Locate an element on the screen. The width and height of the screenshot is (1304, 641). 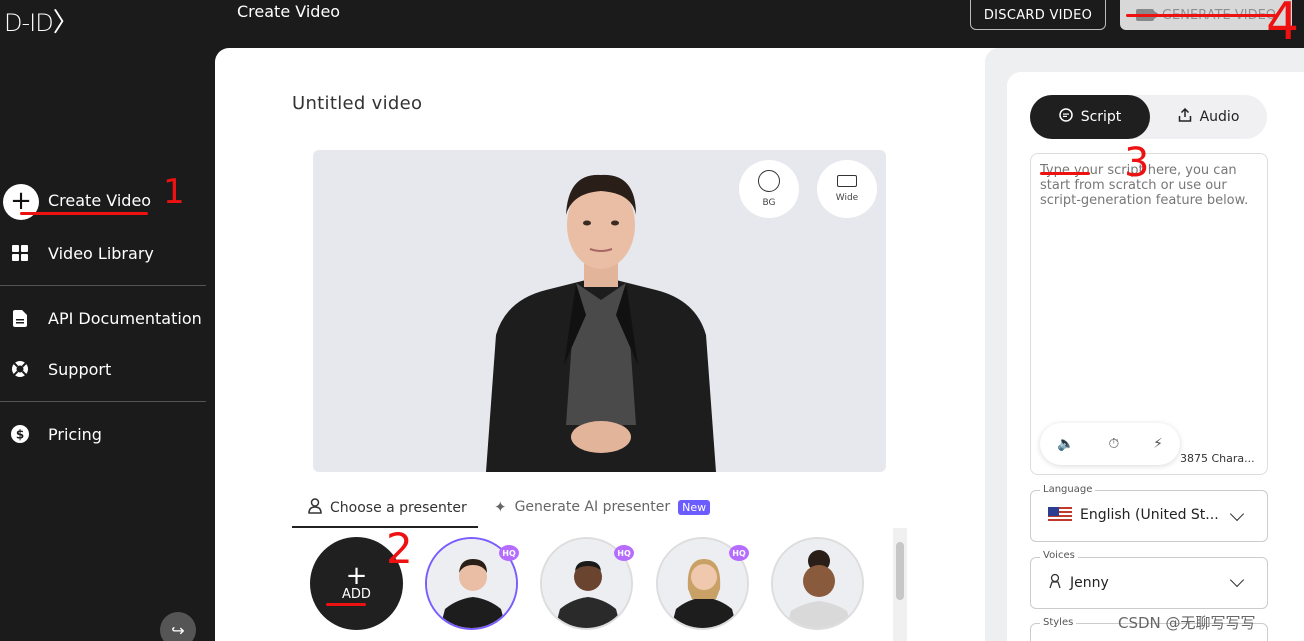
dollar-icon: $ is located at coordinates (20, 434).